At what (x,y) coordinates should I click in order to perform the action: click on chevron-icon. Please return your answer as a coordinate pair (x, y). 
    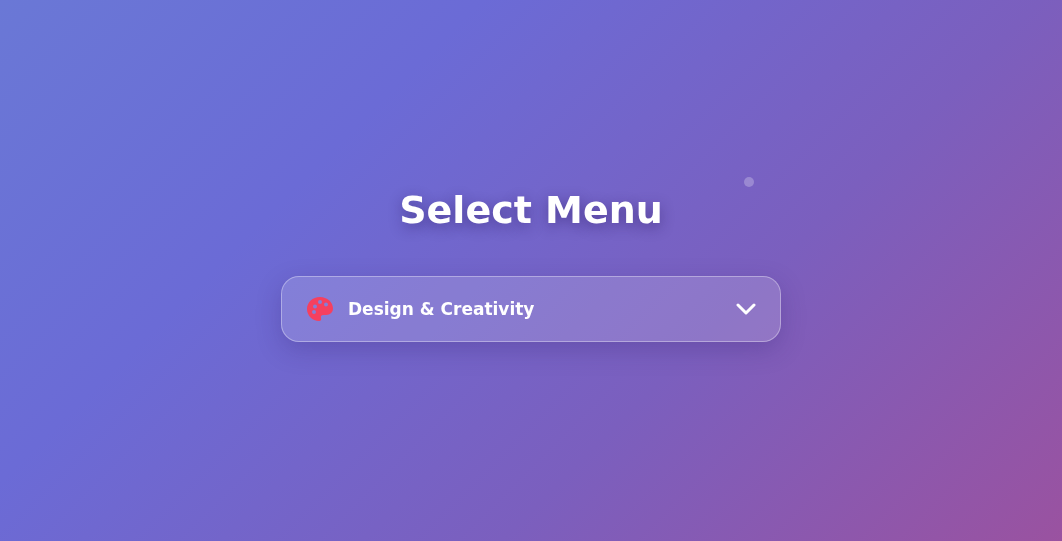
    Looking at the image, I should click on (746, 309).